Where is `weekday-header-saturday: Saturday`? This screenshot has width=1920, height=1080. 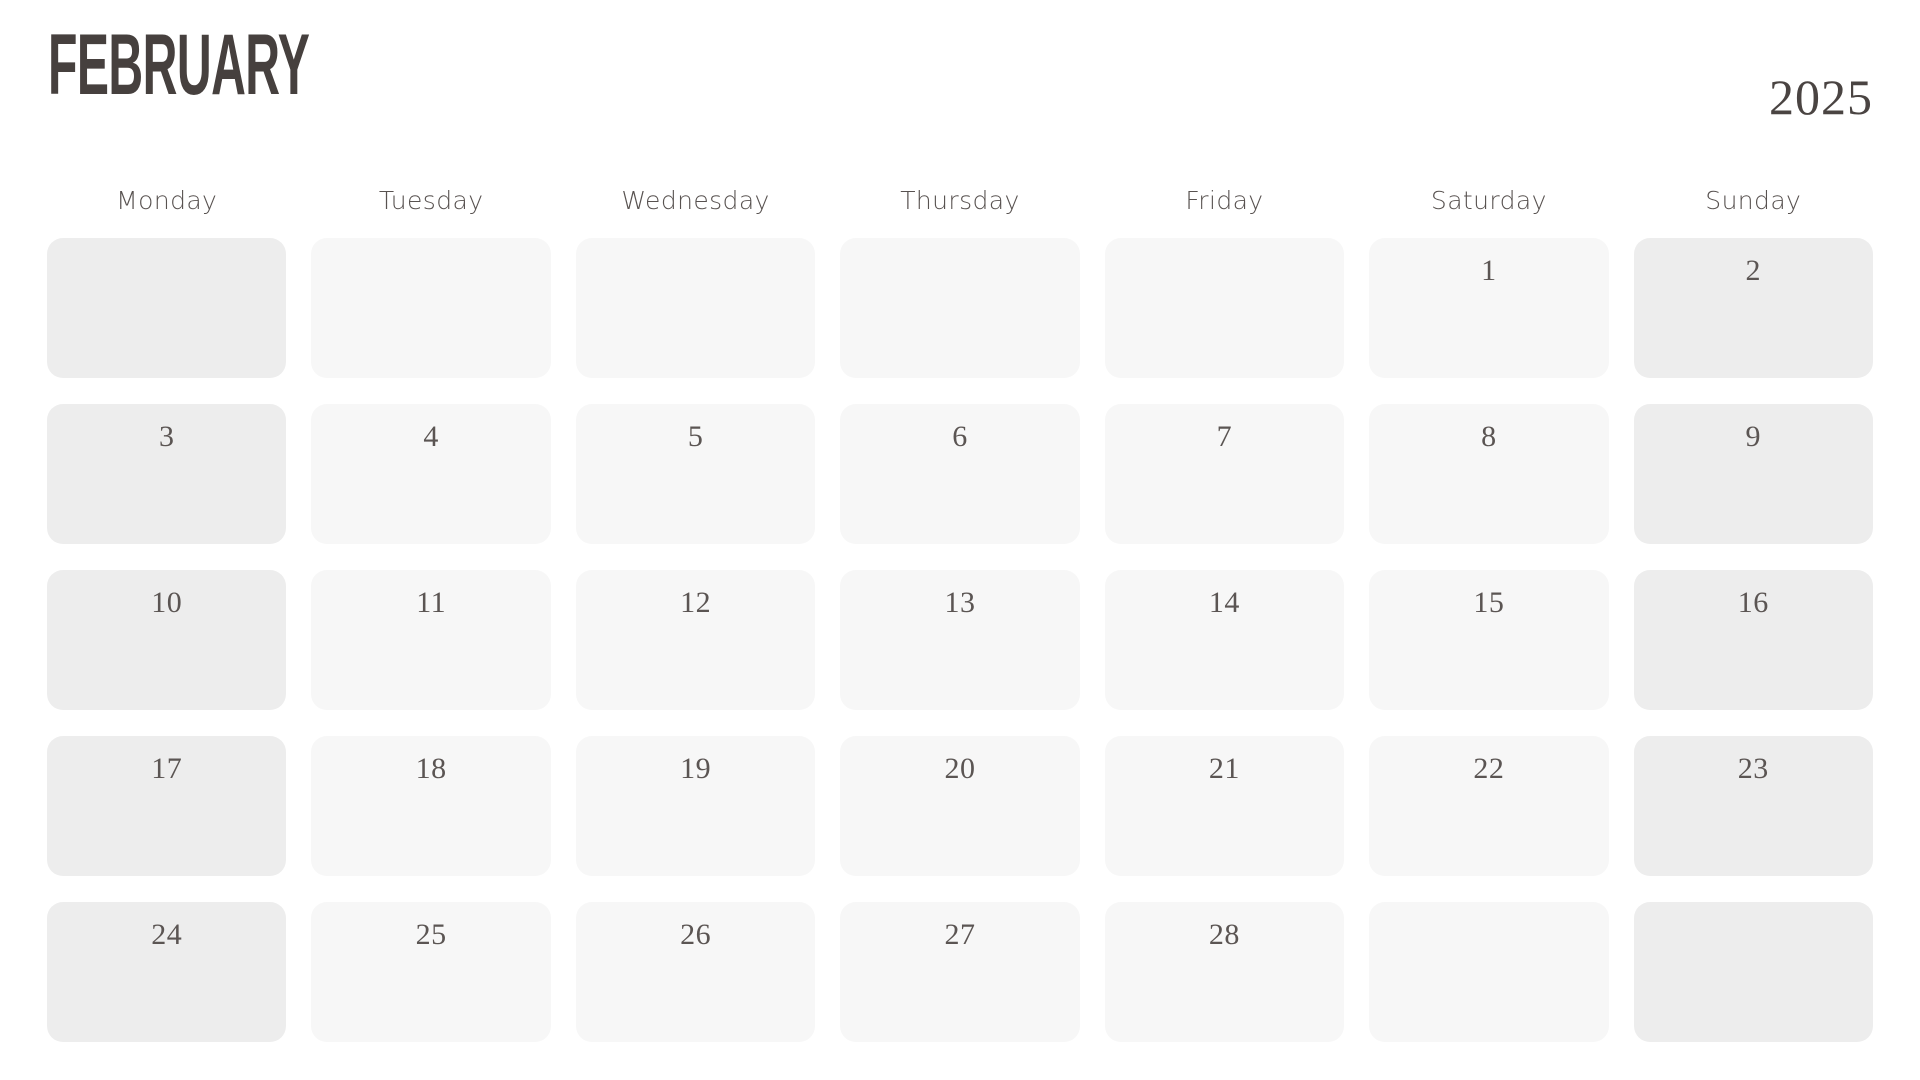 weekday-header-saturday: Saturday is located at coordinates (1488, 200).